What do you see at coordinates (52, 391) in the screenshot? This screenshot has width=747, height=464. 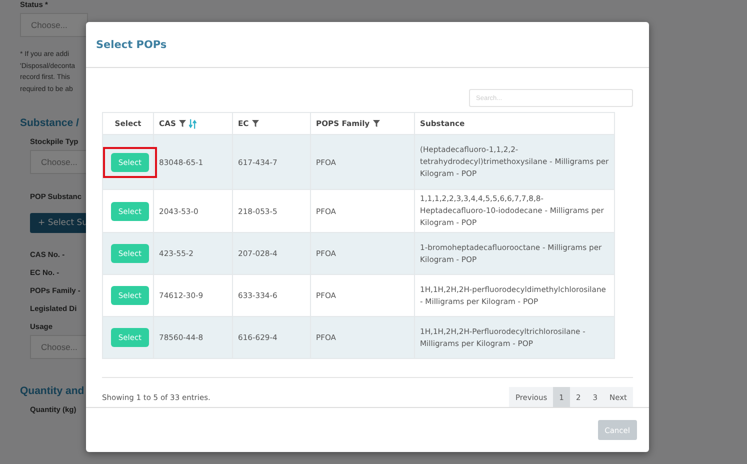 I see `section-title: Quantity and` at bounding box center [52, 391].